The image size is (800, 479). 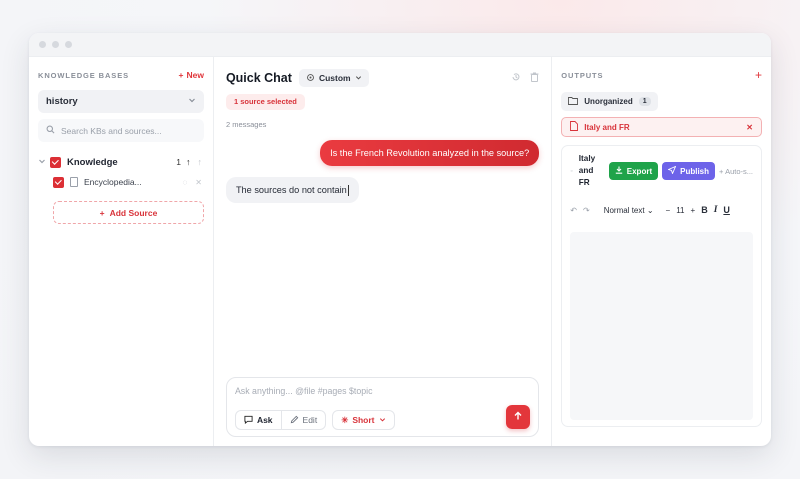 I want to click on send-button, so click(x=518, y=417).